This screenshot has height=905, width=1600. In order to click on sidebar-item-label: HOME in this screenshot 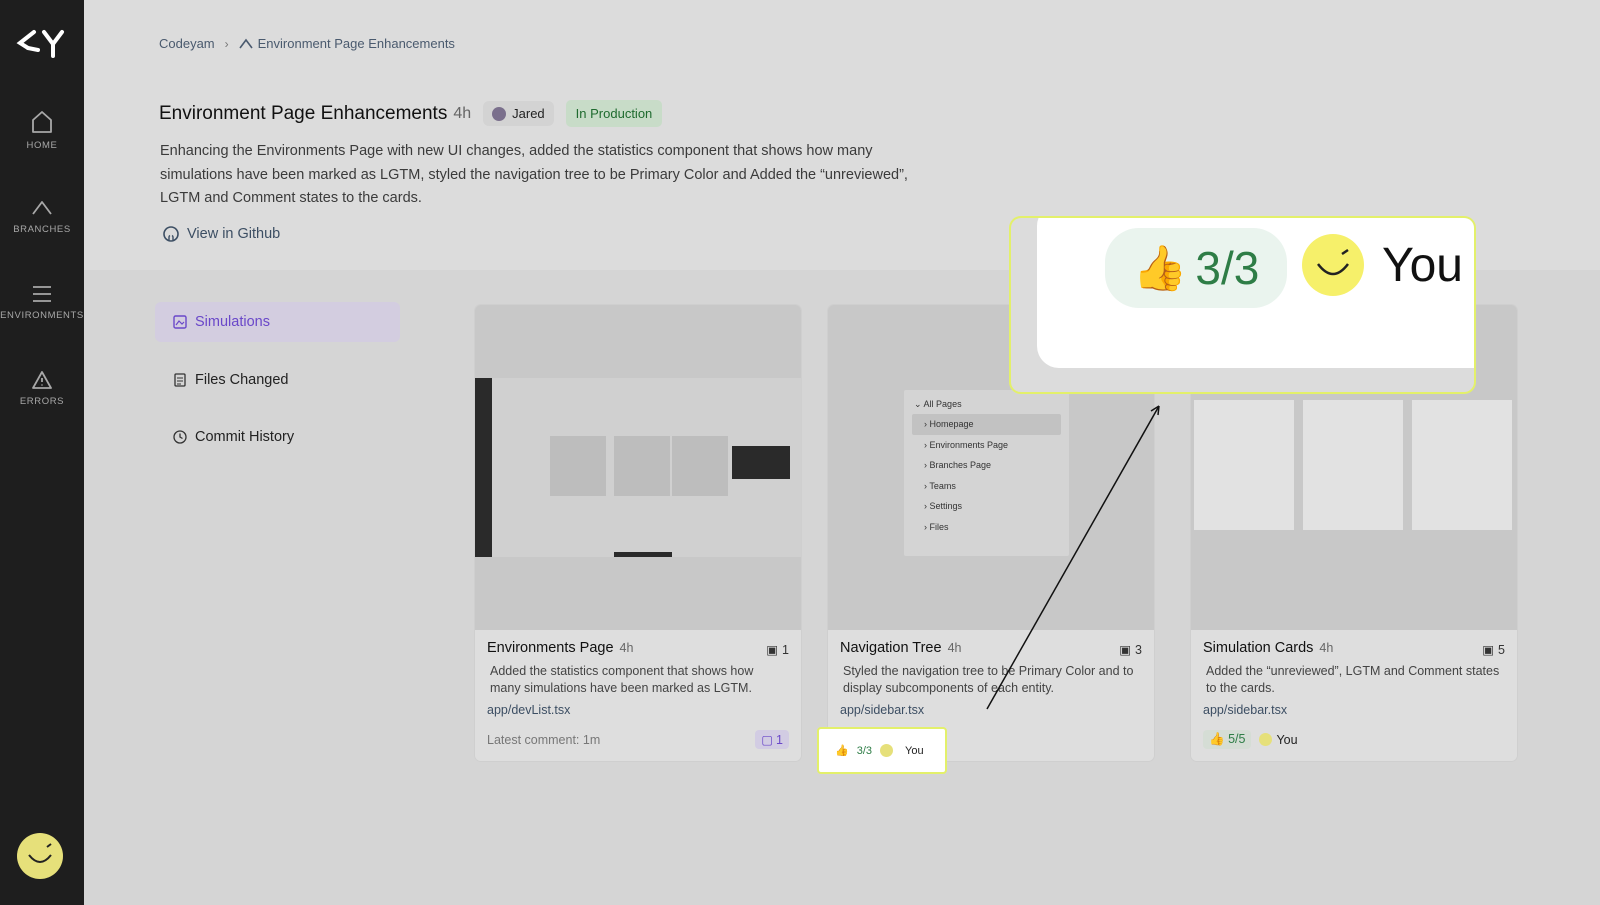, I will do `click(42, 145)`.